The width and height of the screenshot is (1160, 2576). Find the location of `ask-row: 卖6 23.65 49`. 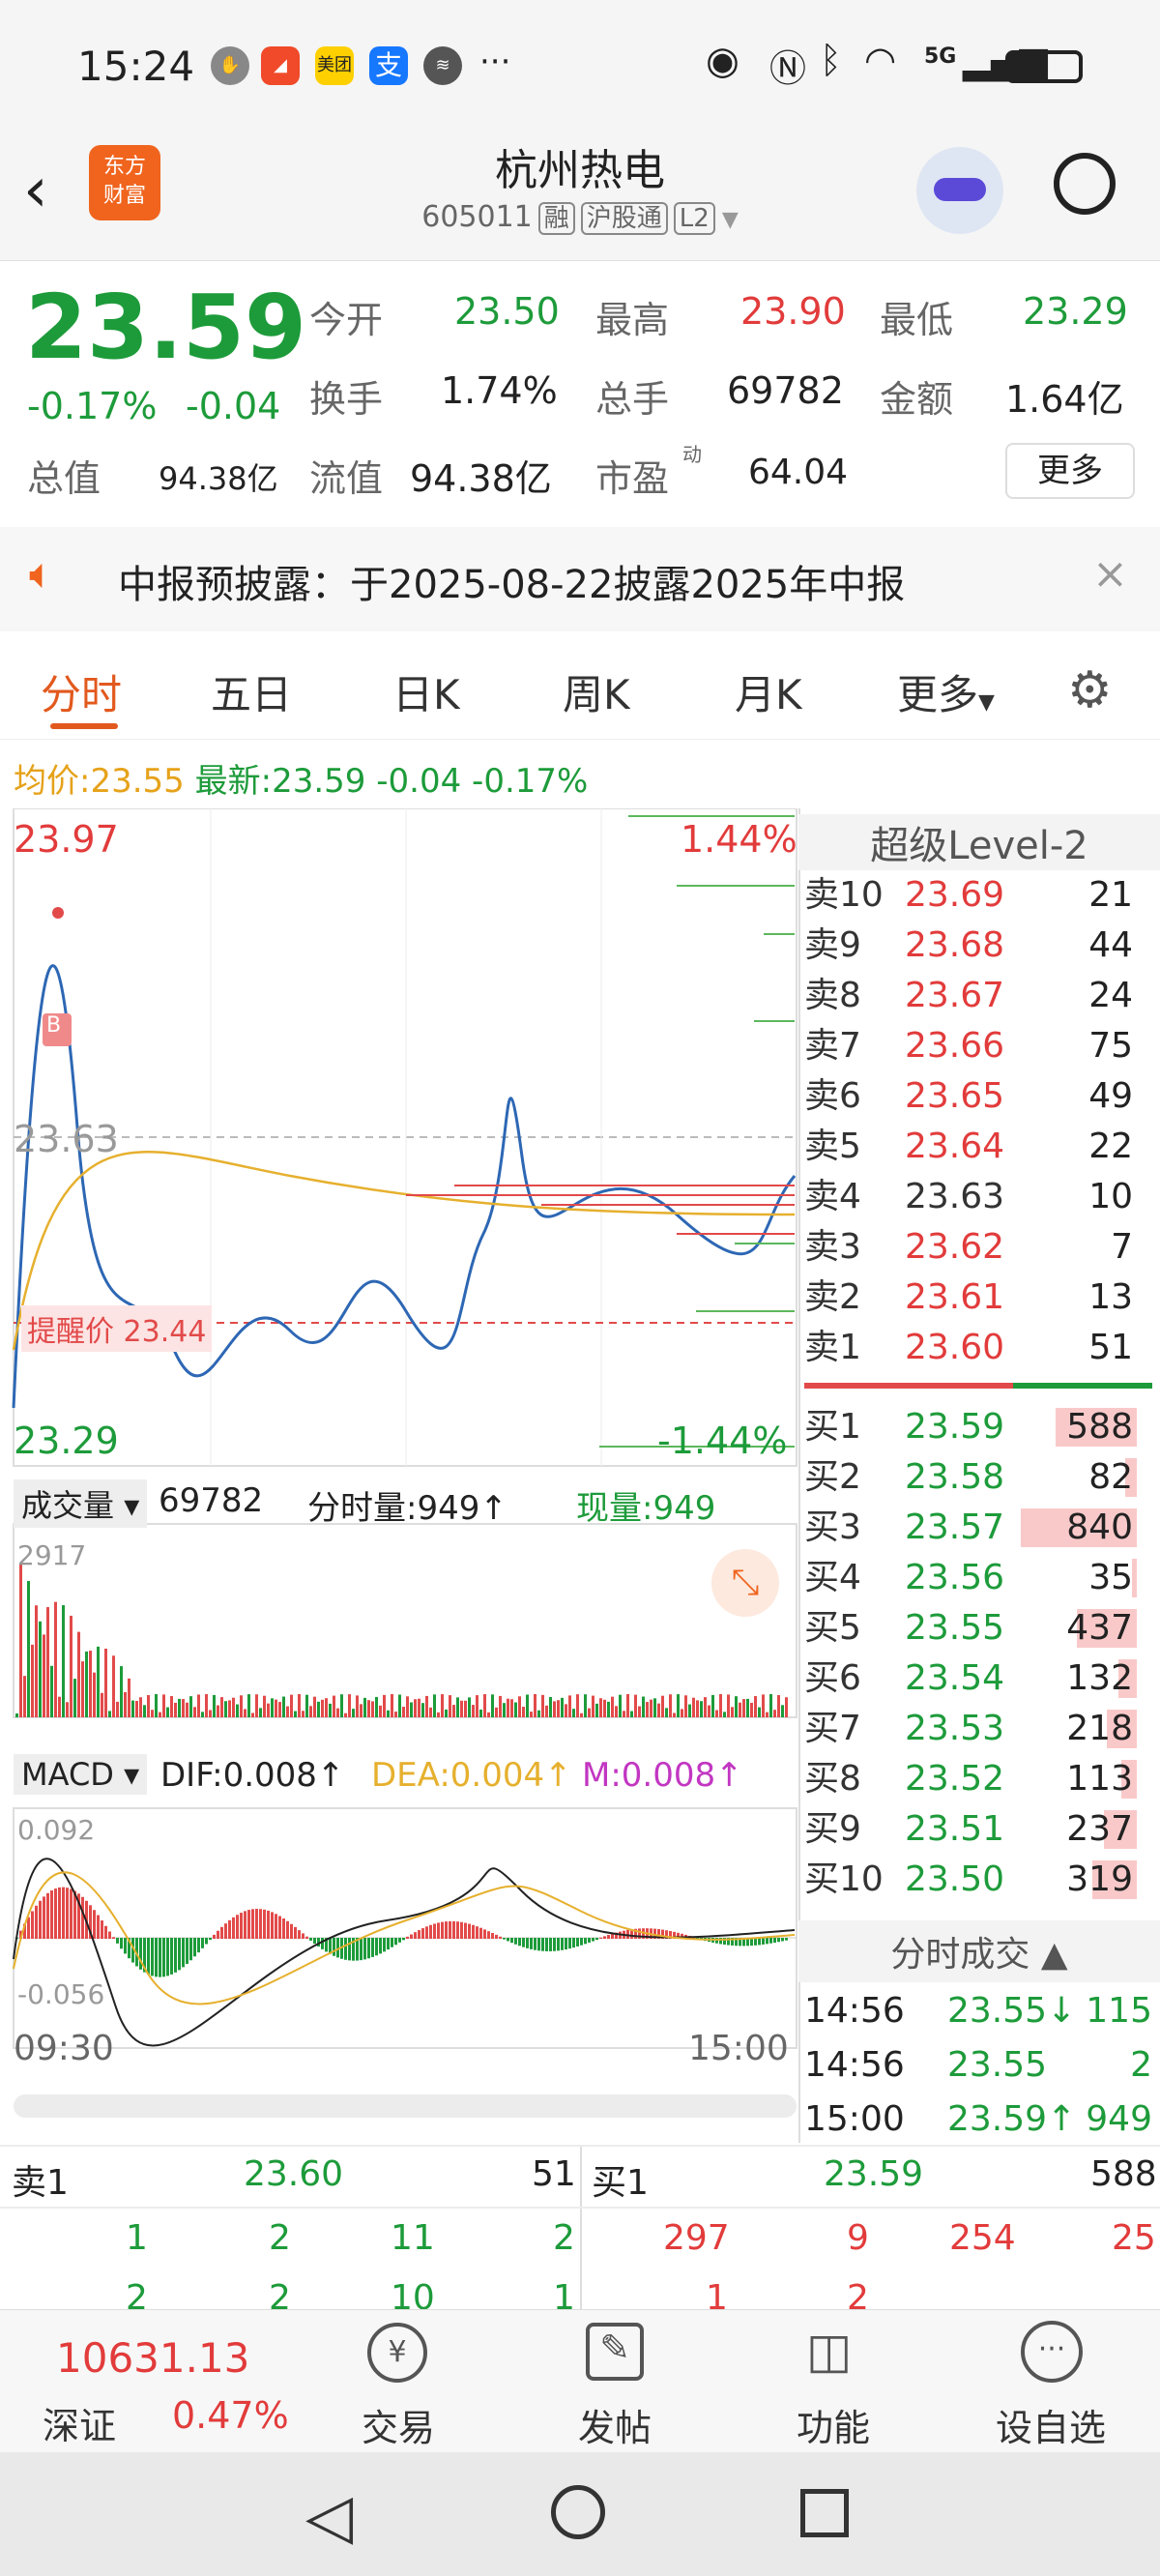

ask-row: 卖6 23.65 49 is located at coordinates (981, 1096).